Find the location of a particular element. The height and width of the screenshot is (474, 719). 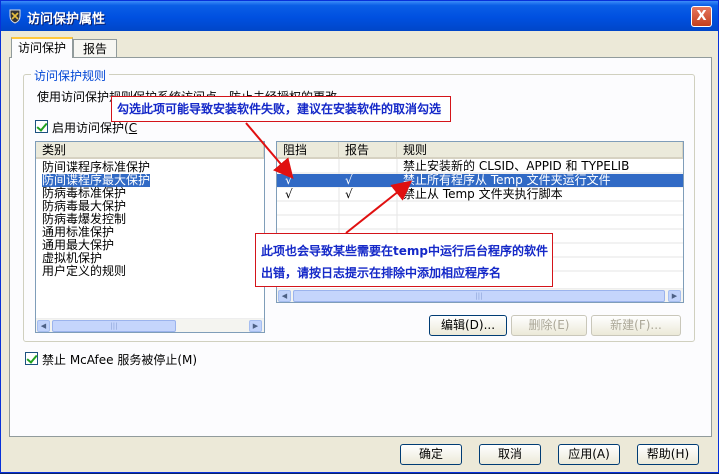

annotation-arrows is located at coordinates (329, 178).